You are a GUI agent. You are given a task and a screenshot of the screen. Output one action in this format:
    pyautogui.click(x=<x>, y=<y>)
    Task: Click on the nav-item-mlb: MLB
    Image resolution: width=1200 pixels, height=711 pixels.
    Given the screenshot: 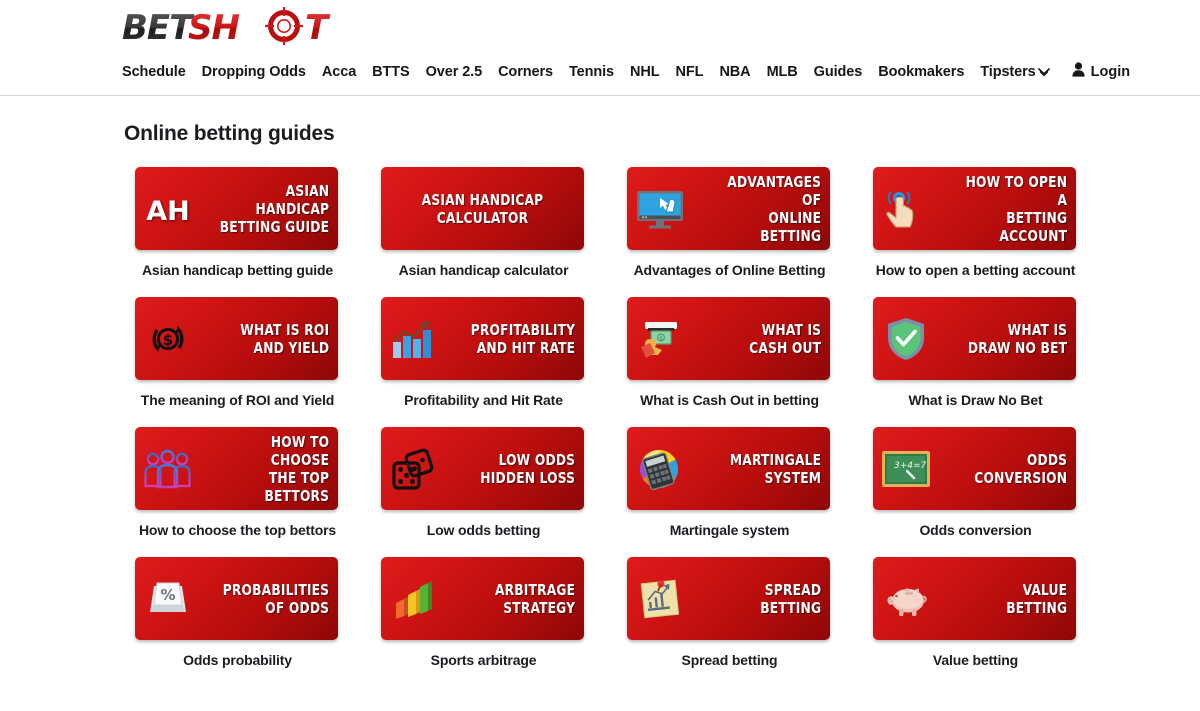 What is the action you would take?
    pyautogui.click(x=788, y=72)
    